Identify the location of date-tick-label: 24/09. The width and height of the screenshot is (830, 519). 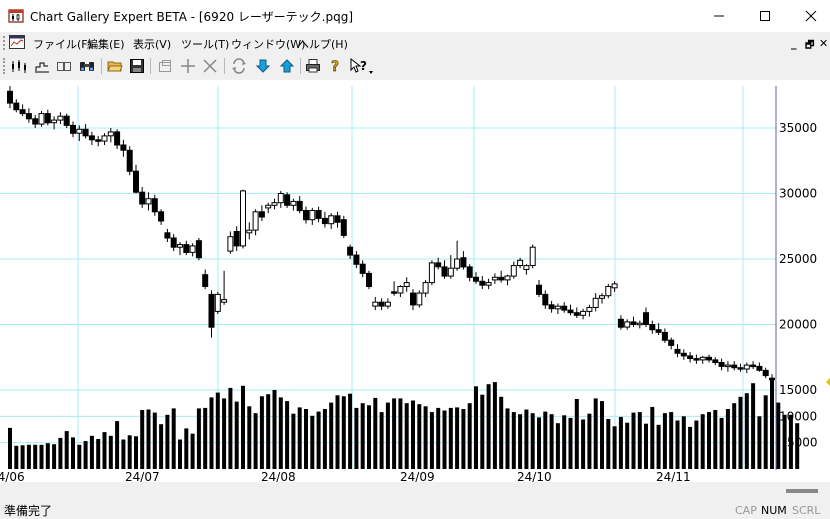
(417, 476).